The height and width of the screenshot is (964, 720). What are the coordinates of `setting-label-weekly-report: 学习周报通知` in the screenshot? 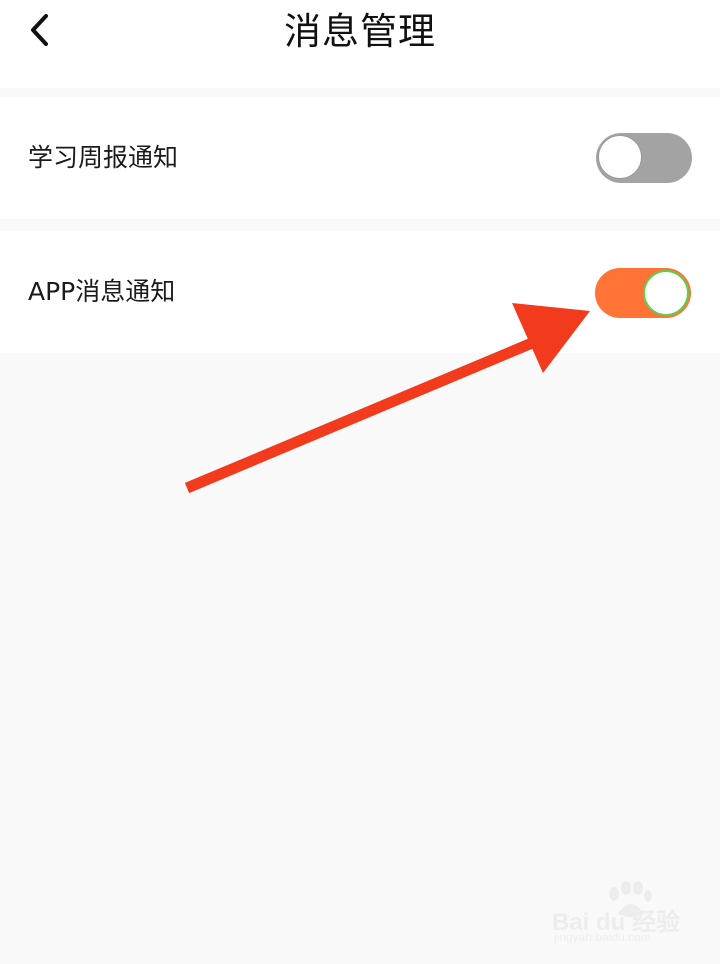 It's located at (103, 157).